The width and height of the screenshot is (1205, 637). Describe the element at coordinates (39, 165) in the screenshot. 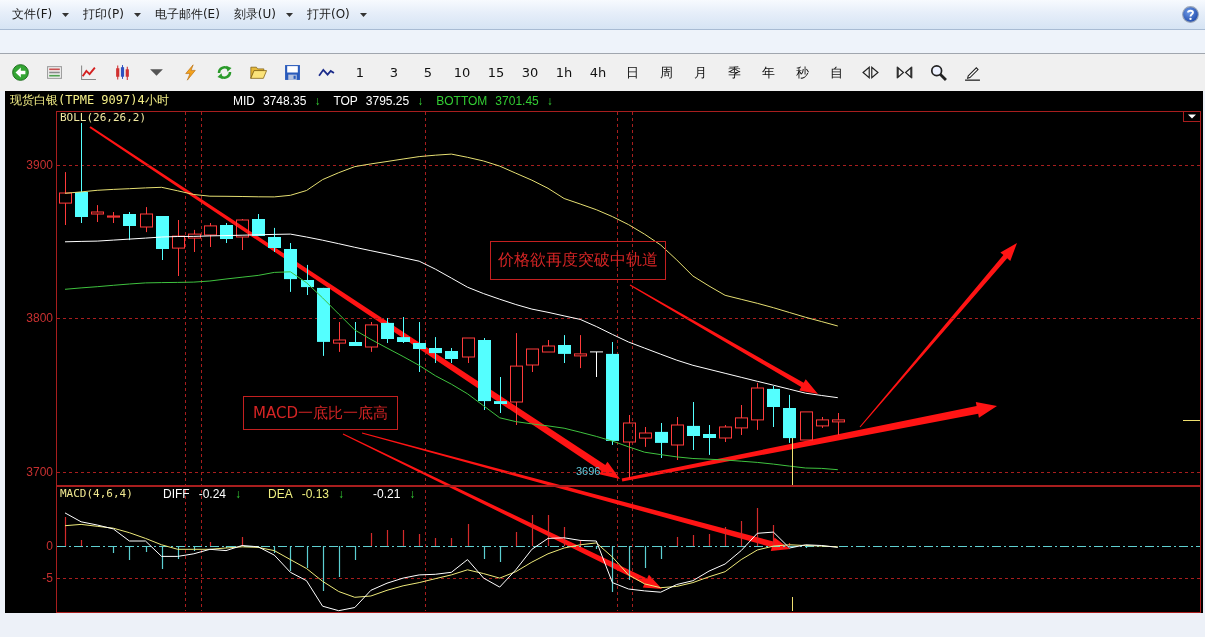

I see `axis-label: 3900` at that location.